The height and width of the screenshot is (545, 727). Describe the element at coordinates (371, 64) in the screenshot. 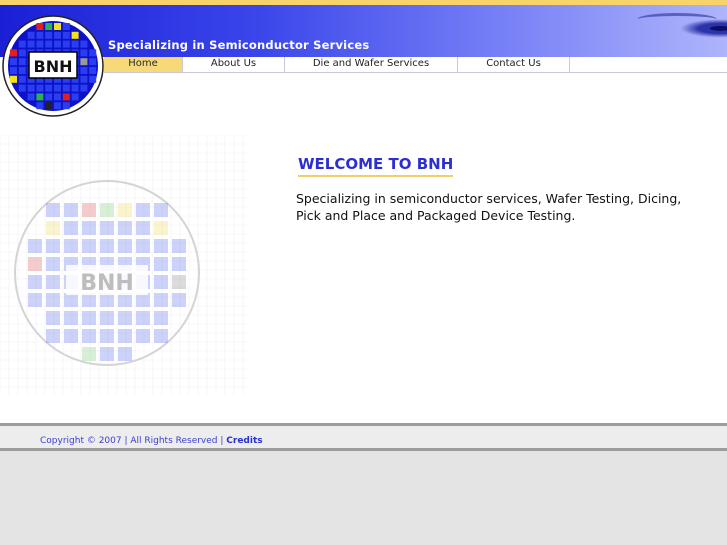

I see `nav-die-wafer-services: Die and Wafer Services` at that location.